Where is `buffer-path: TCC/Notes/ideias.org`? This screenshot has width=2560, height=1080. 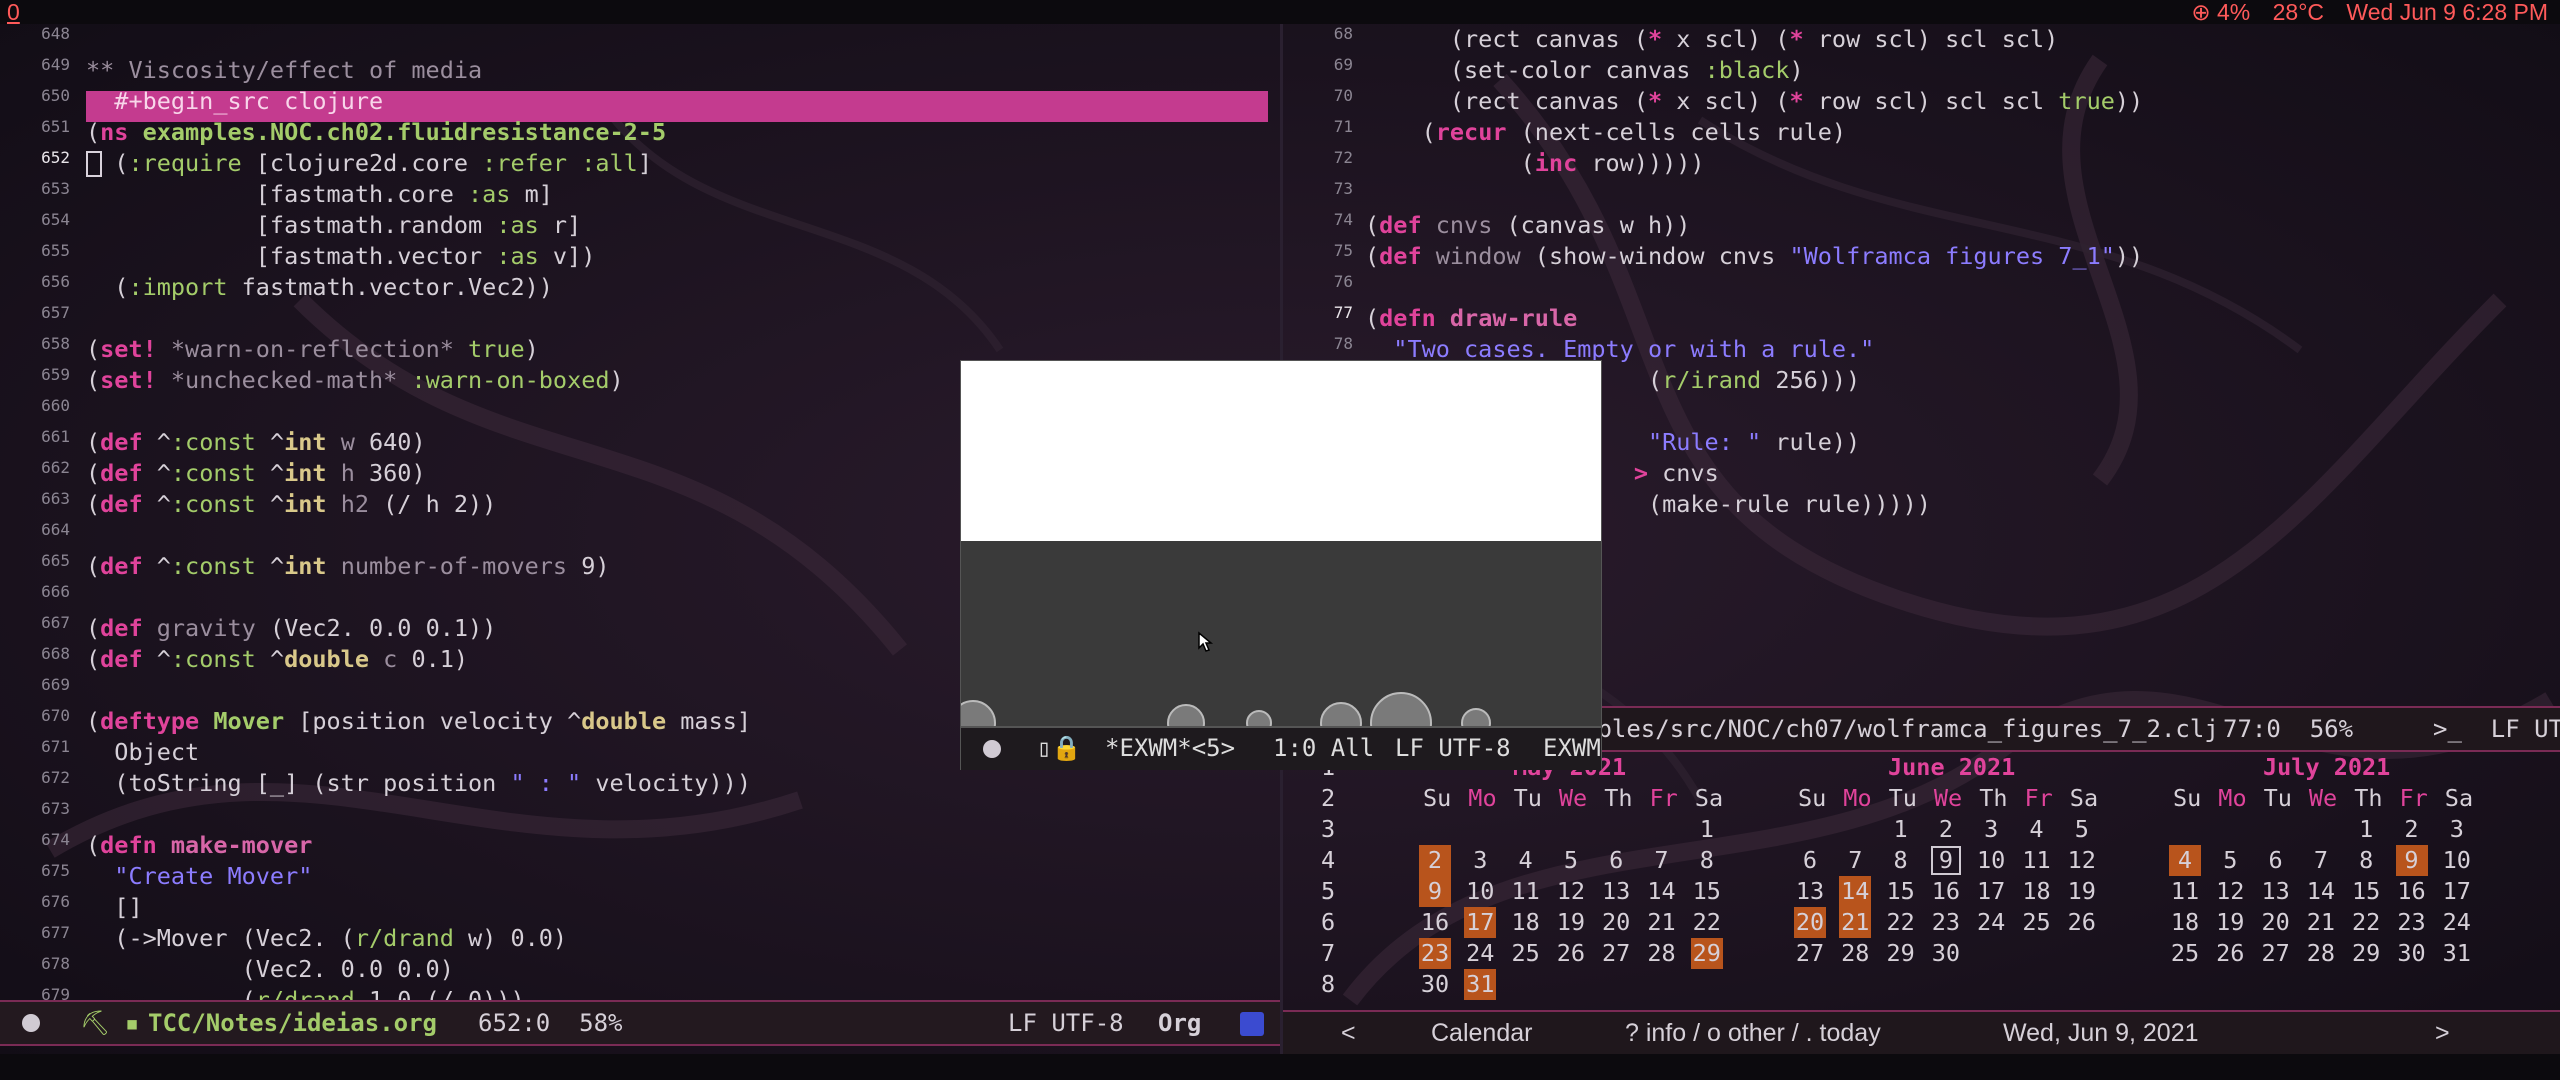
buffer-path: TCC/Notes/ideias.org is located at coordinates (292, 1023).